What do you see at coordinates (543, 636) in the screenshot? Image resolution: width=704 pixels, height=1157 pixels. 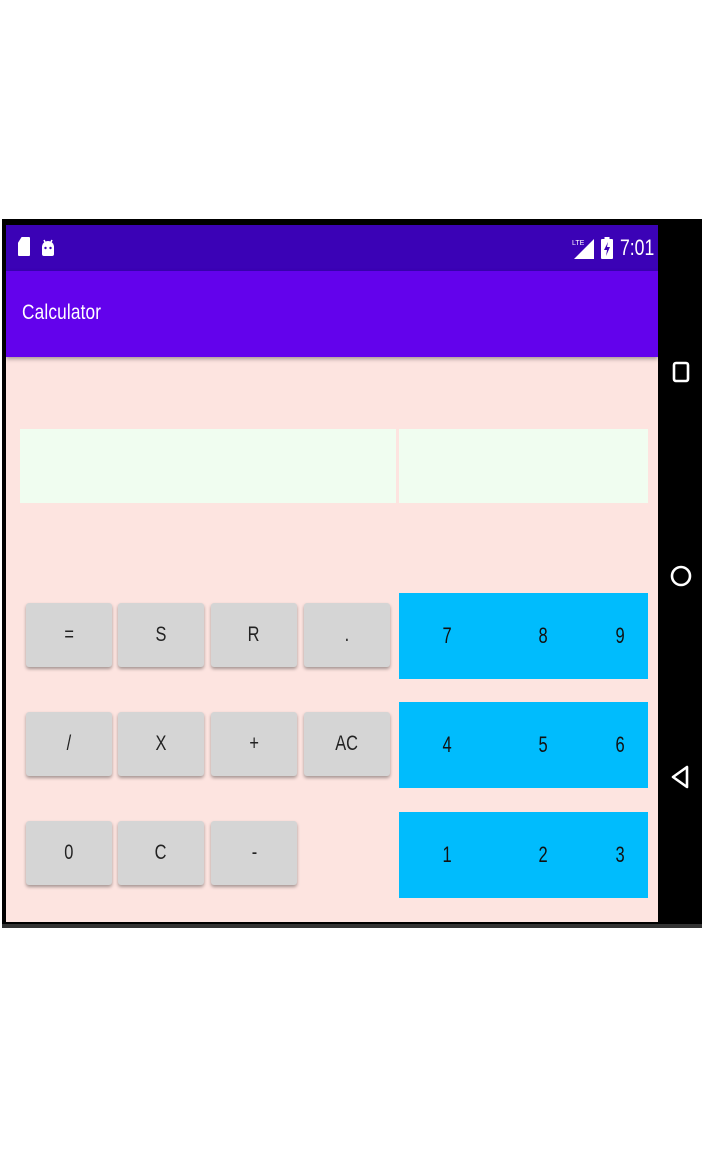 I see `digit-8-button: 8` at bounding box center [543, 636].